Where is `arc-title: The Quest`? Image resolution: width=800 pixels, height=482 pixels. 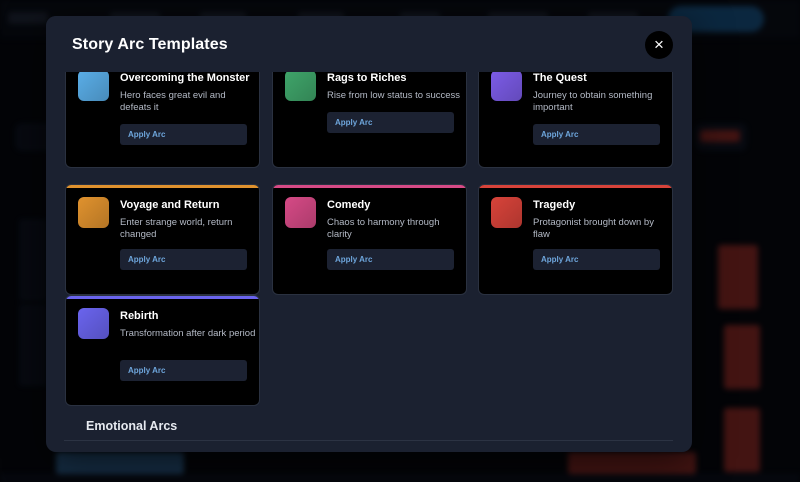 arc-title: The Quest is located at coordinates (560, 78).